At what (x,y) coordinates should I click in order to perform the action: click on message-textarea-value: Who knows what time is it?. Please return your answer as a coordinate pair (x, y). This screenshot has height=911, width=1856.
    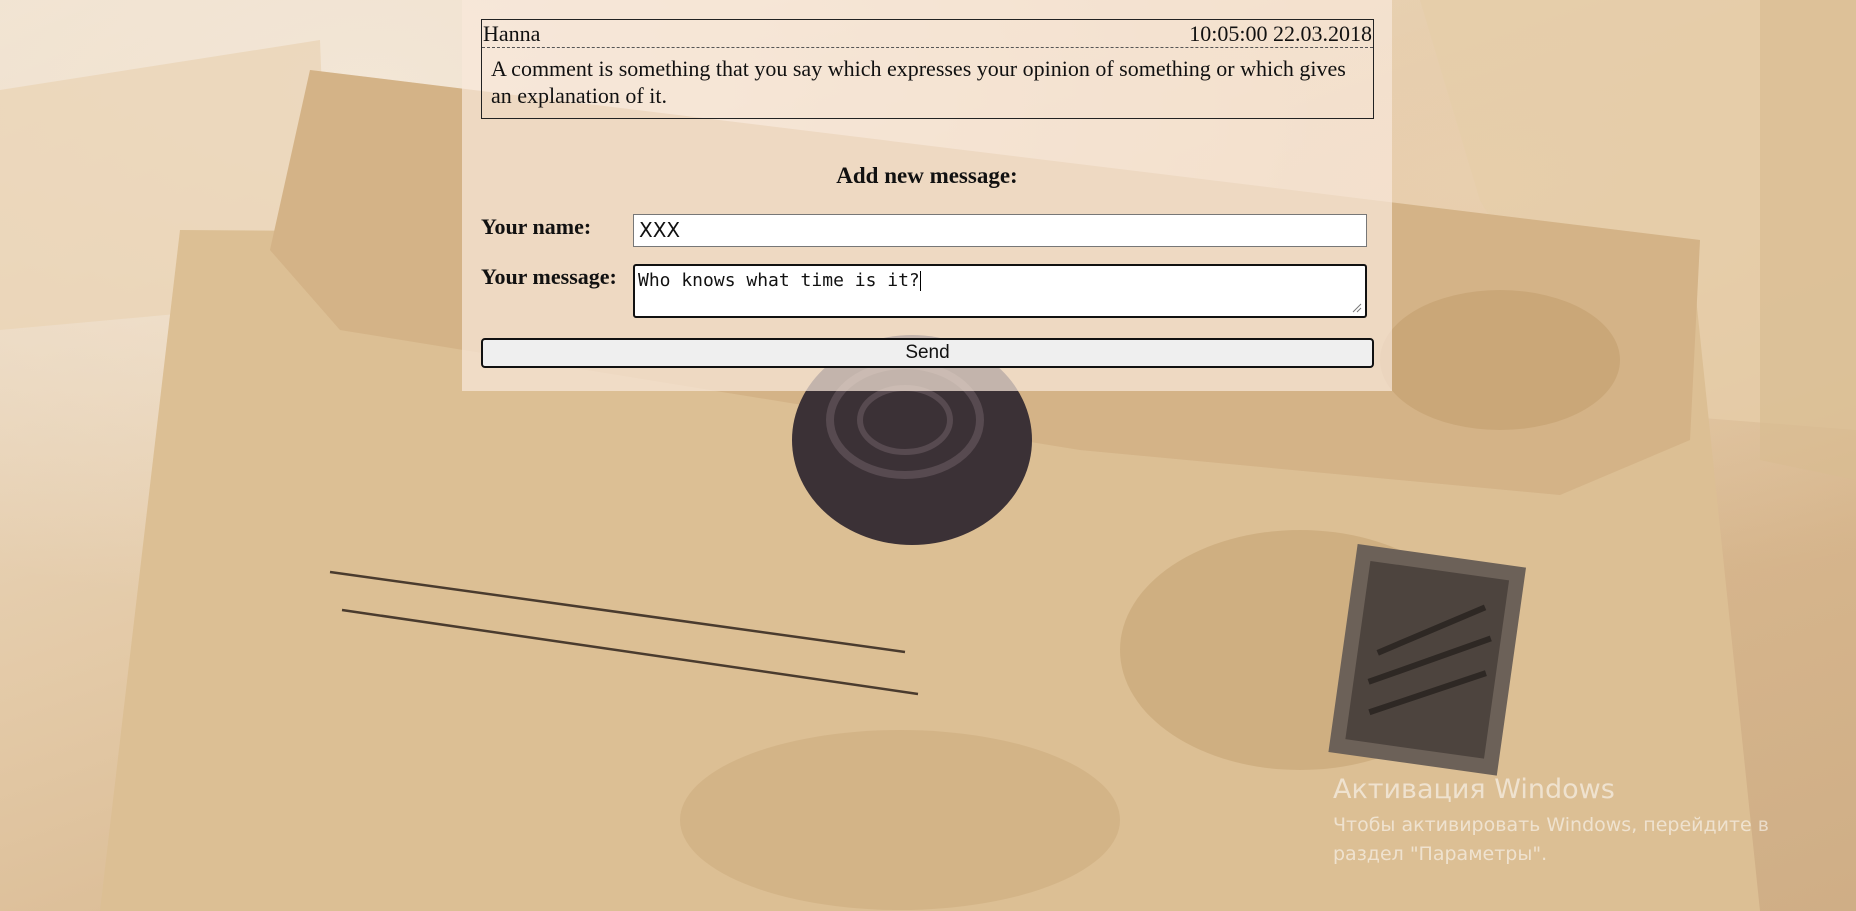
    Looking at the image, I should click on (779, 280).